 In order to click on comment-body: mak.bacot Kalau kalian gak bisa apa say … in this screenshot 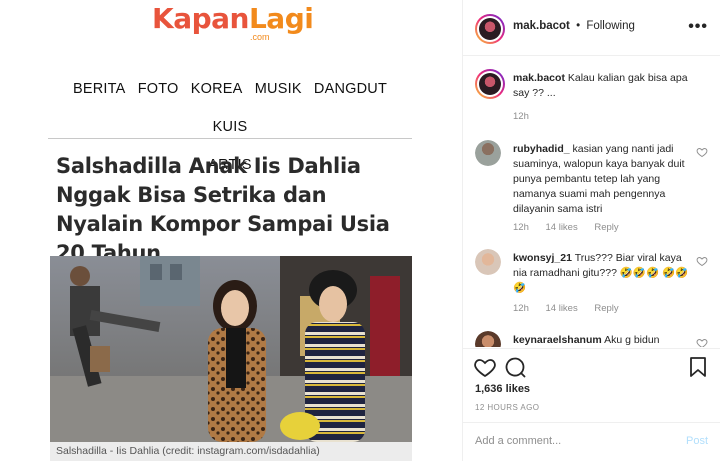, I will do `click(602, 86)`.